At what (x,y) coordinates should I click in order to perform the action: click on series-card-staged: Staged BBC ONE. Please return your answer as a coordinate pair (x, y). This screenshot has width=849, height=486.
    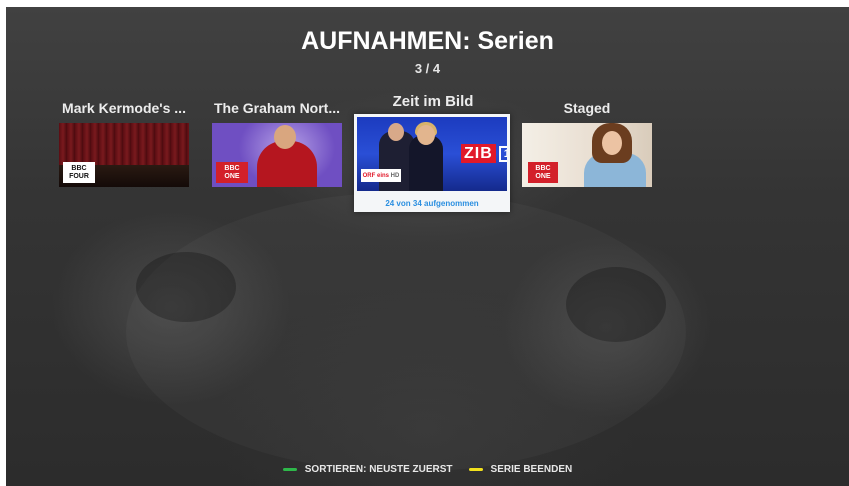
    Looking at the image, I should click on (587, 145).